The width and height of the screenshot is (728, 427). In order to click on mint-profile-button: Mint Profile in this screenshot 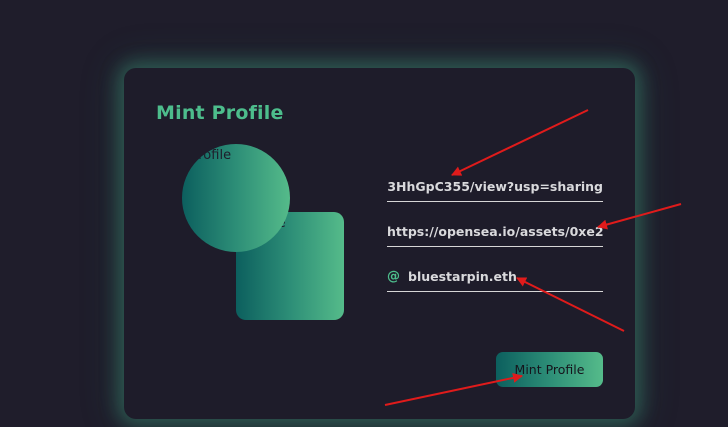, I will do `click(549, 369)`.